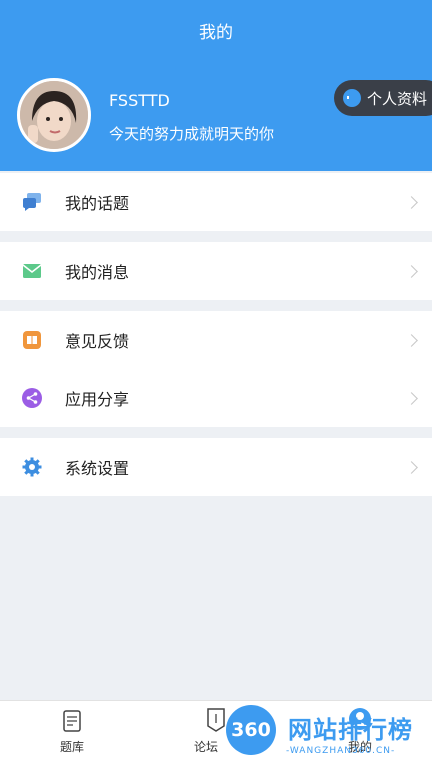 This screenshot has height=768, width=432. Describe the element at coordinates (216, 340) in the screenshot. I see `menu-item-feedback: 意见反馈` at that location.